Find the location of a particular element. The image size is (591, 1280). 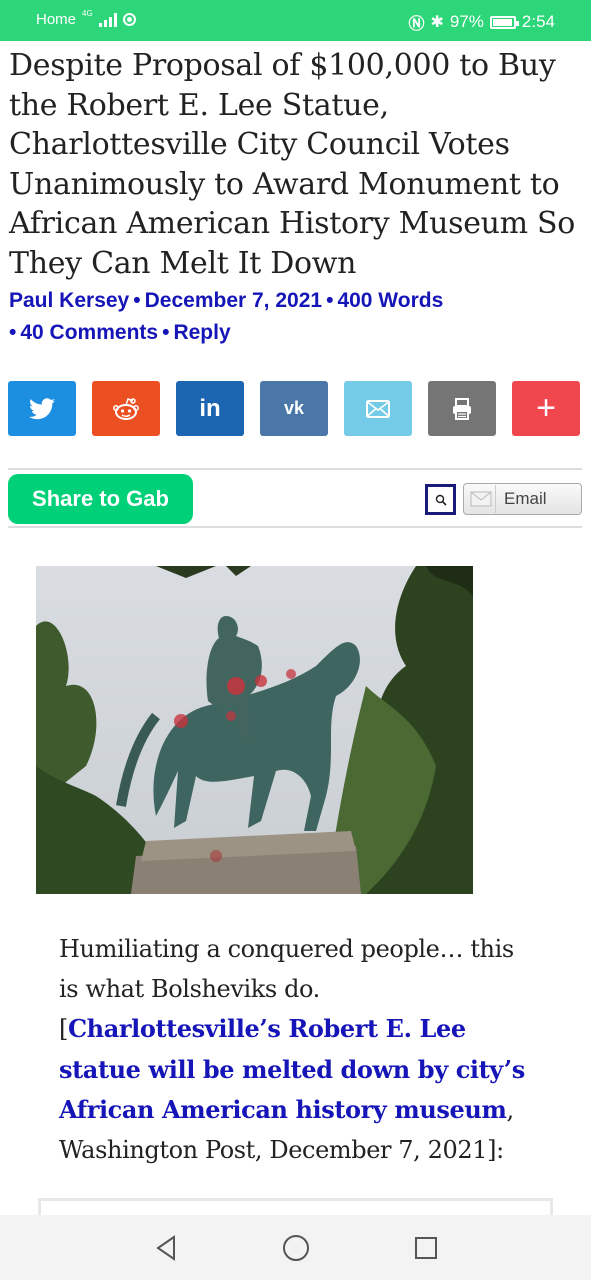

reddit-alien-icon is located at coordinates (126, 408).